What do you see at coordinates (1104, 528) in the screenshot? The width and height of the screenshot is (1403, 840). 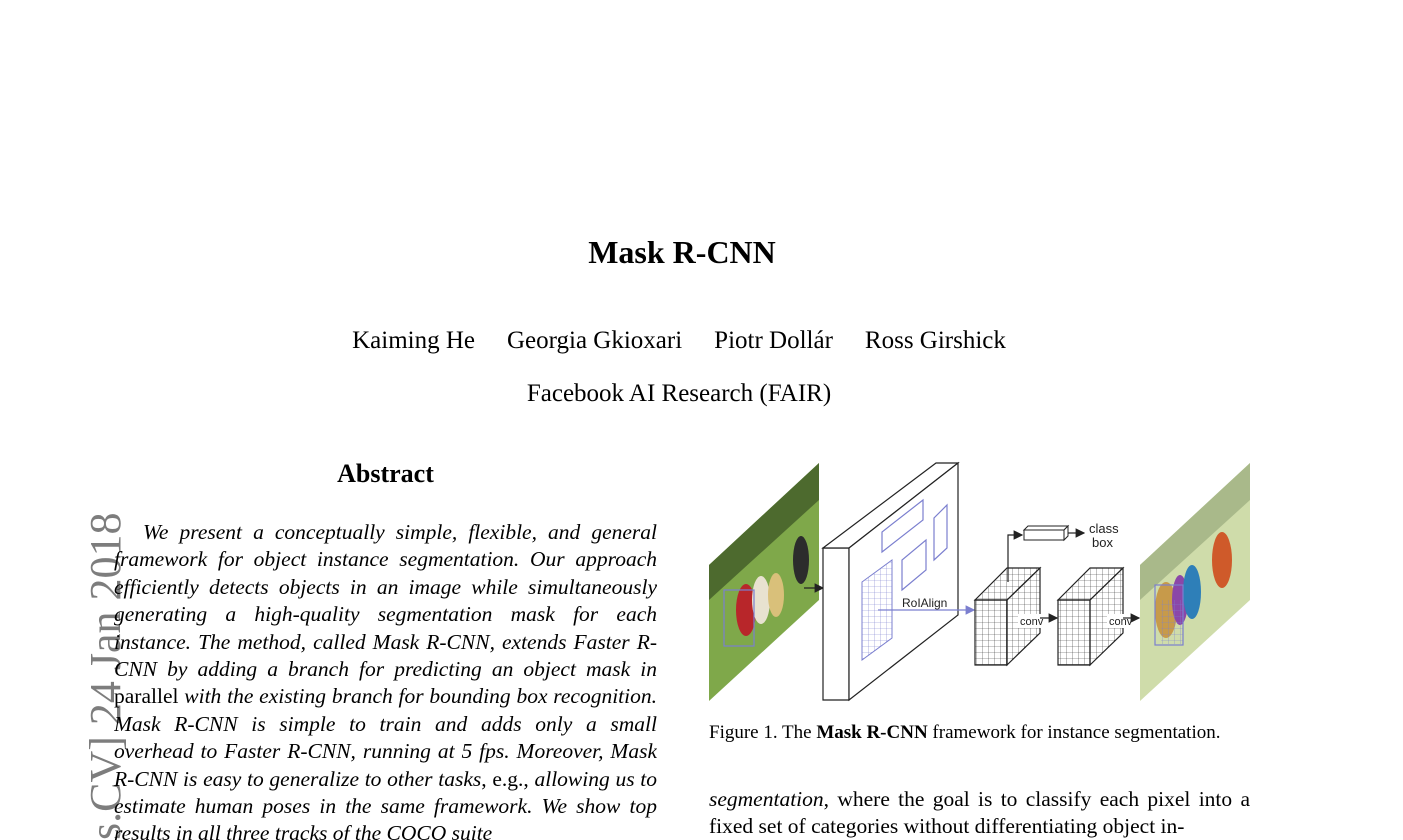 I see `class-label: class` at bounding box center [1104, 528].